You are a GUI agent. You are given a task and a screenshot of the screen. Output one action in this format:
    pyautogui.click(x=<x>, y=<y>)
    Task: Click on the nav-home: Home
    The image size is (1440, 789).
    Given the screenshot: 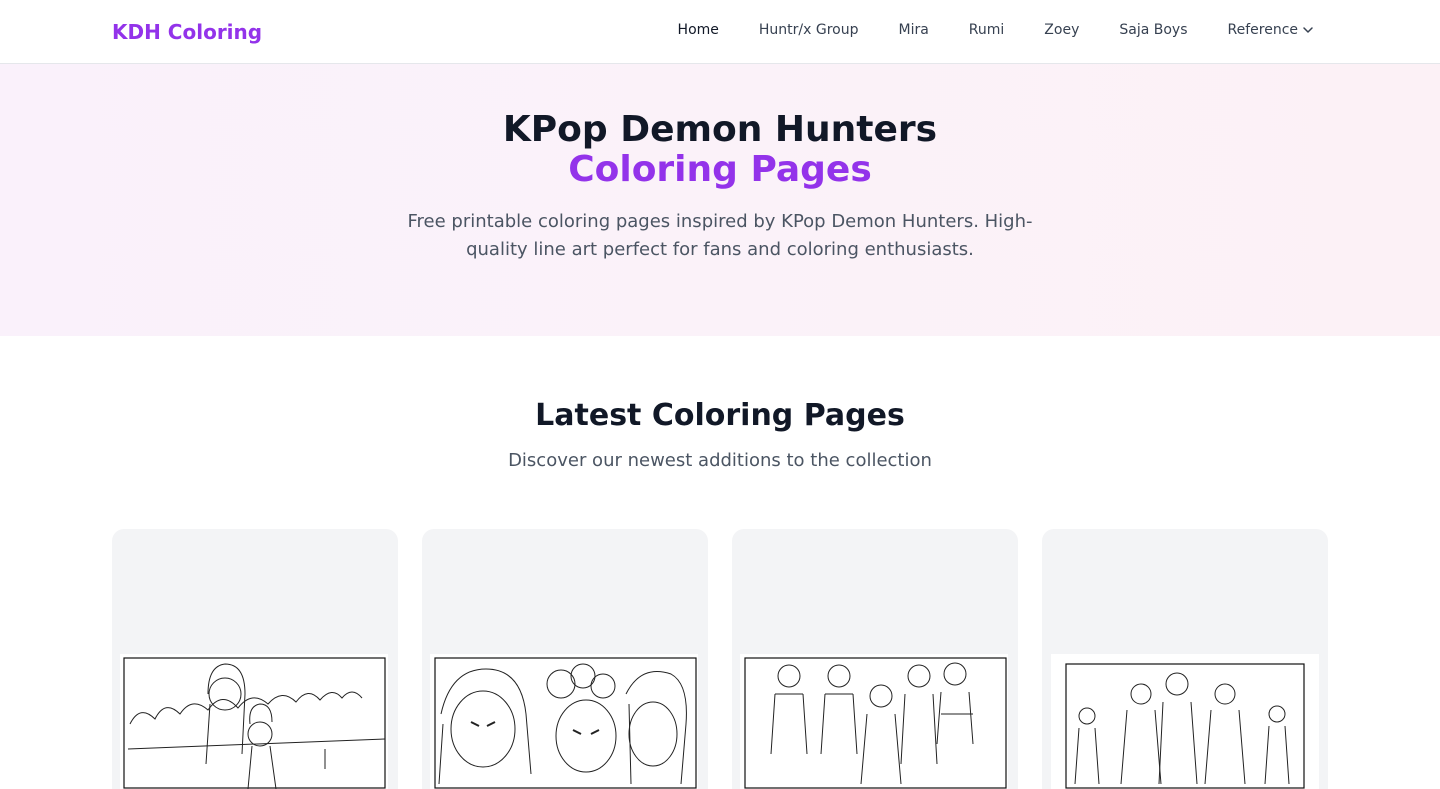 What is the action you would take?
    pyautogui.click(x=698, y=30)
    